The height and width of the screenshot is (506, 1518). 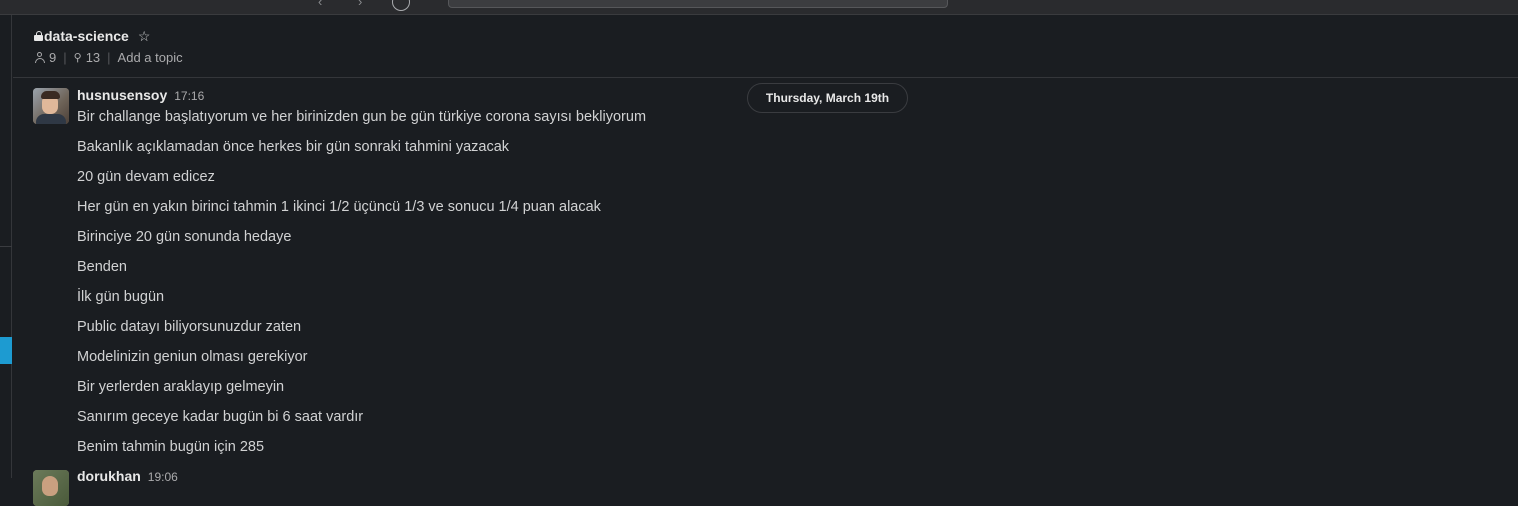 What do you see at coordinates (184, 237) in the screenshot?
I see `message-line: Birinciye 20 gün sonunda hedaye` at bounding box center [184, 237].